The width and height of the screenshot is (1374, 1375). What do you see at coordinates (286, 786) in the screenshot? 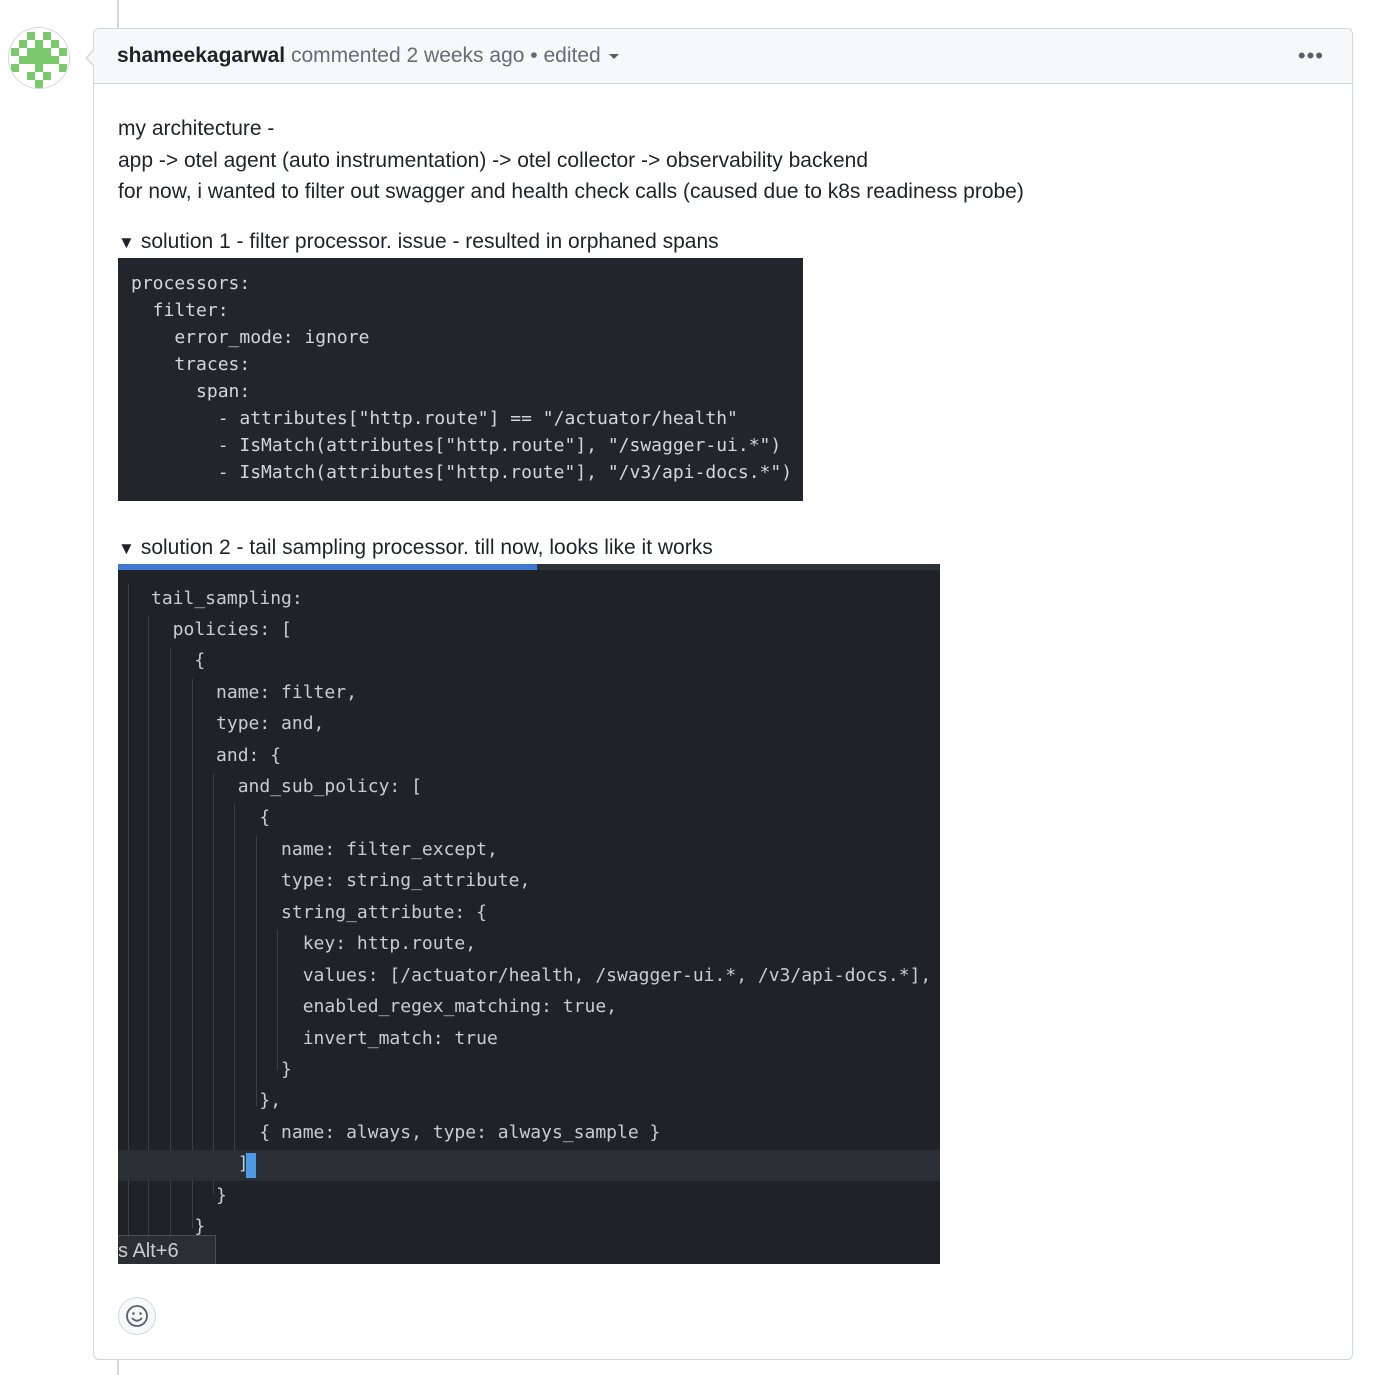
I see `code-line: and_sub_policy: [` at bounding box center [286, 786].